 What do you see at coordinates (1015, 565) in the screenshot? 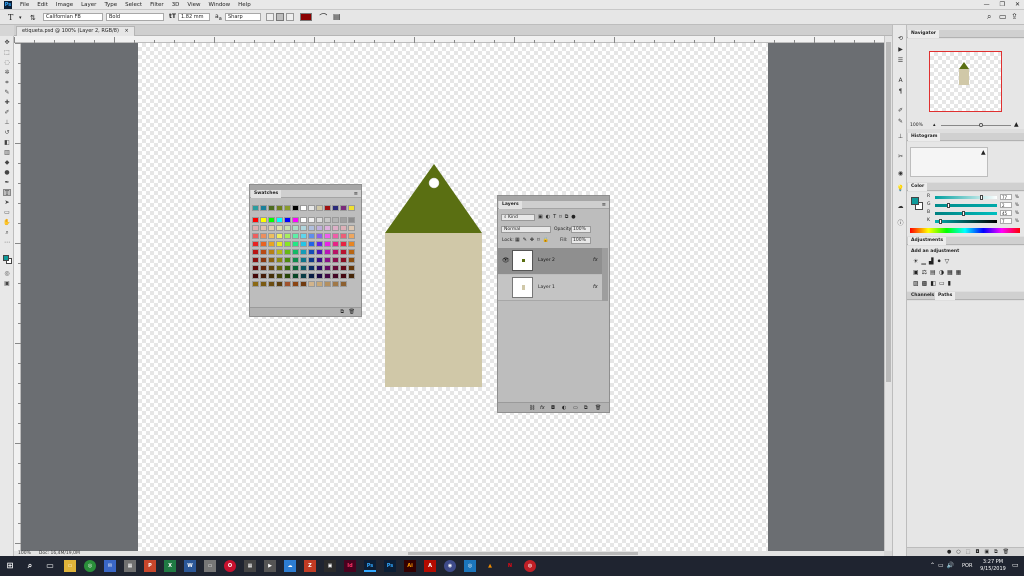
I see `notifications-icon: ▭` at bounding box center [1015, 565].